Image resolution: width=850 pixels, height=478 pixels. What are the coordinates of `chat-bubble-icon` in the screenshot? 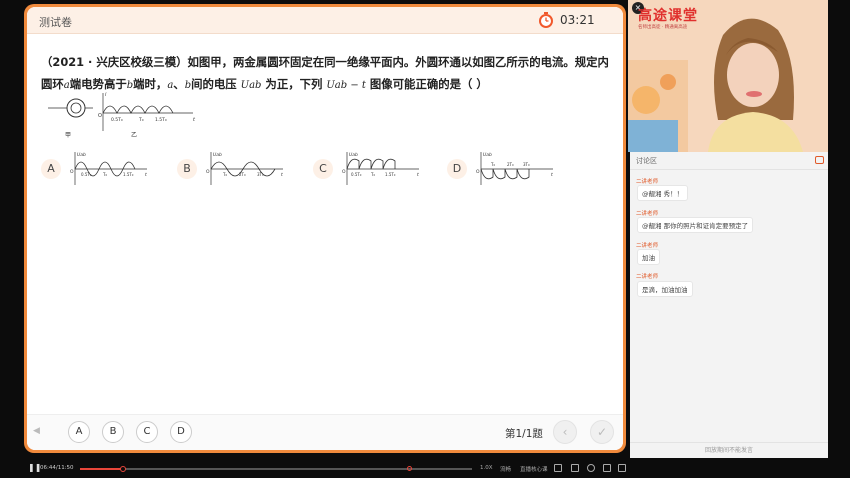 It's located at (819, 160).